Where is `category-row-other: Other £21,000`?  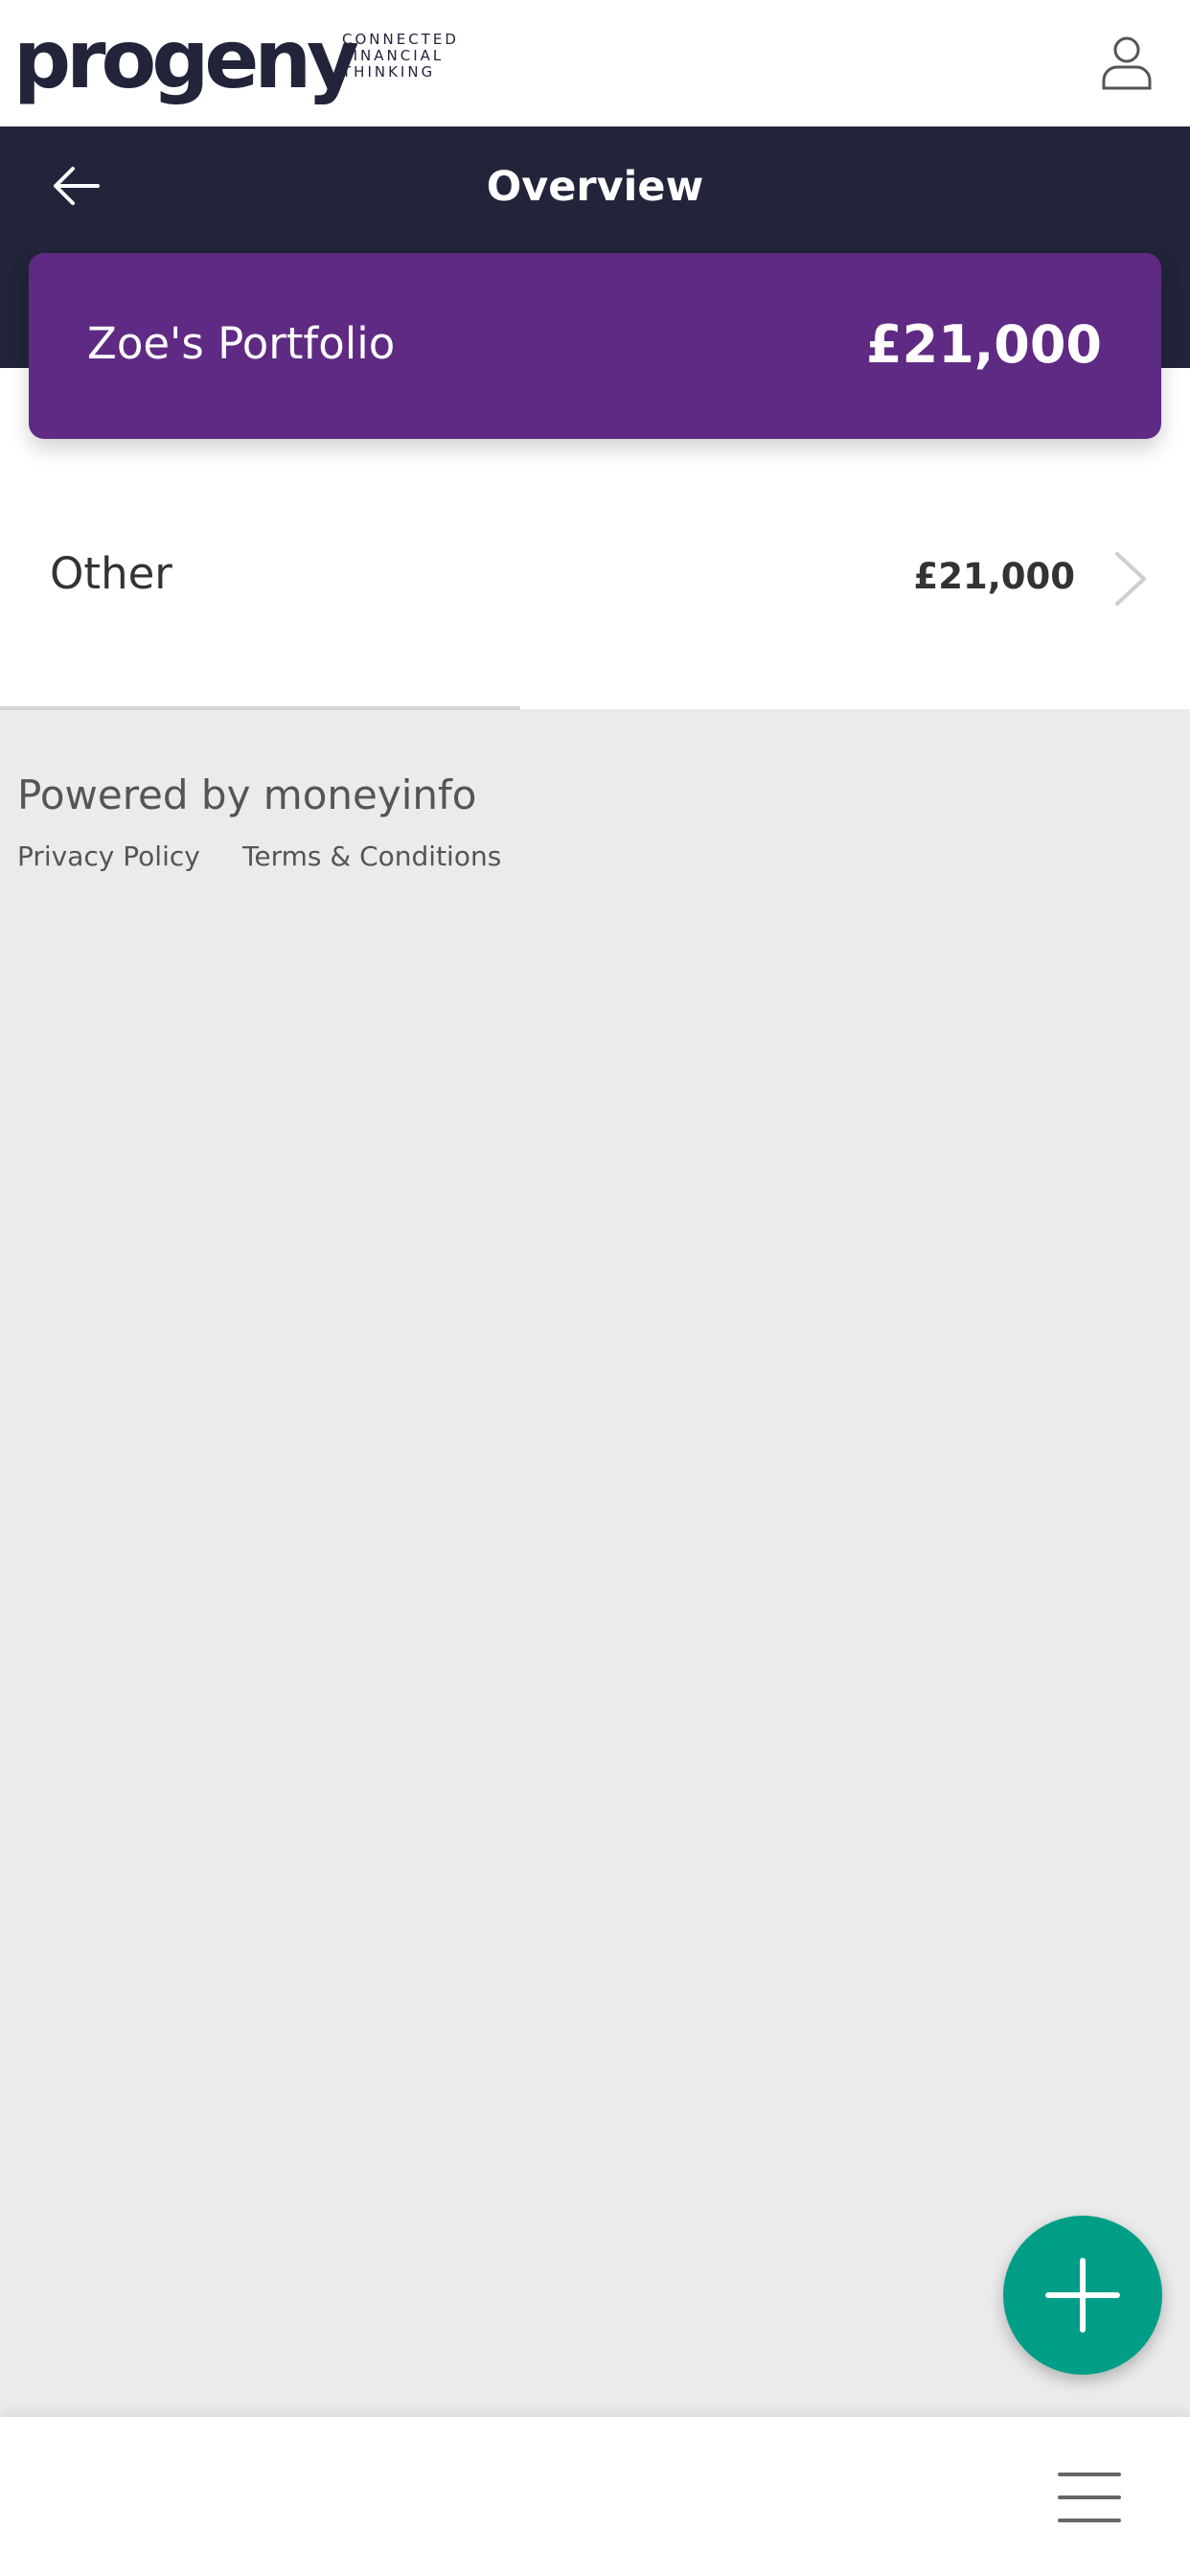 category-row-other: Other £21,000 is located at coordinates (595, 577).